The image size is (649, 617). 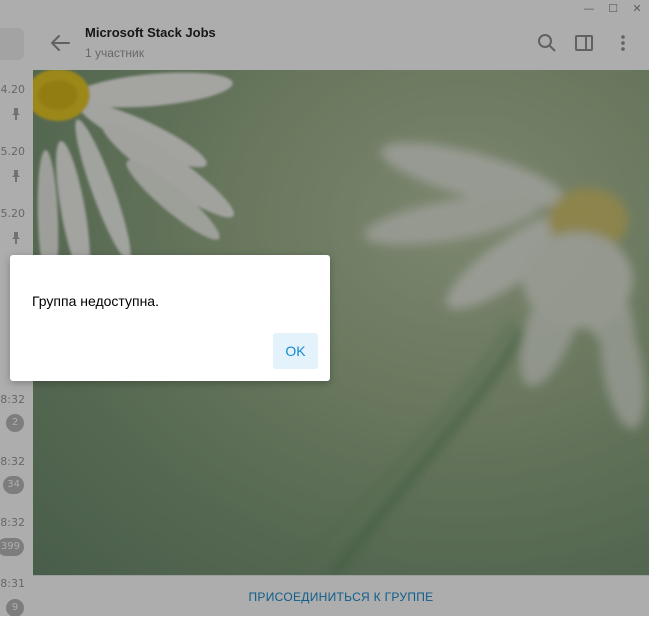 I want to click on error-dialog: Группа недоступна. OK, so click(x=170, y=318).